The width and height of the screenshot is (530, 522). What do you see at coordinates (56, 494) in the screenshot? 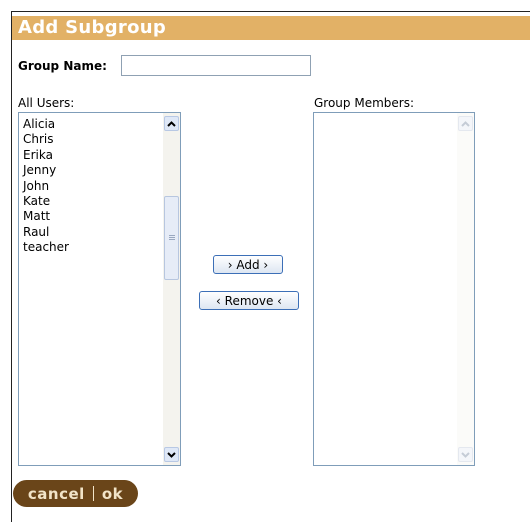
I see `cancel-button: cancel` at bounding box center [56, 494].